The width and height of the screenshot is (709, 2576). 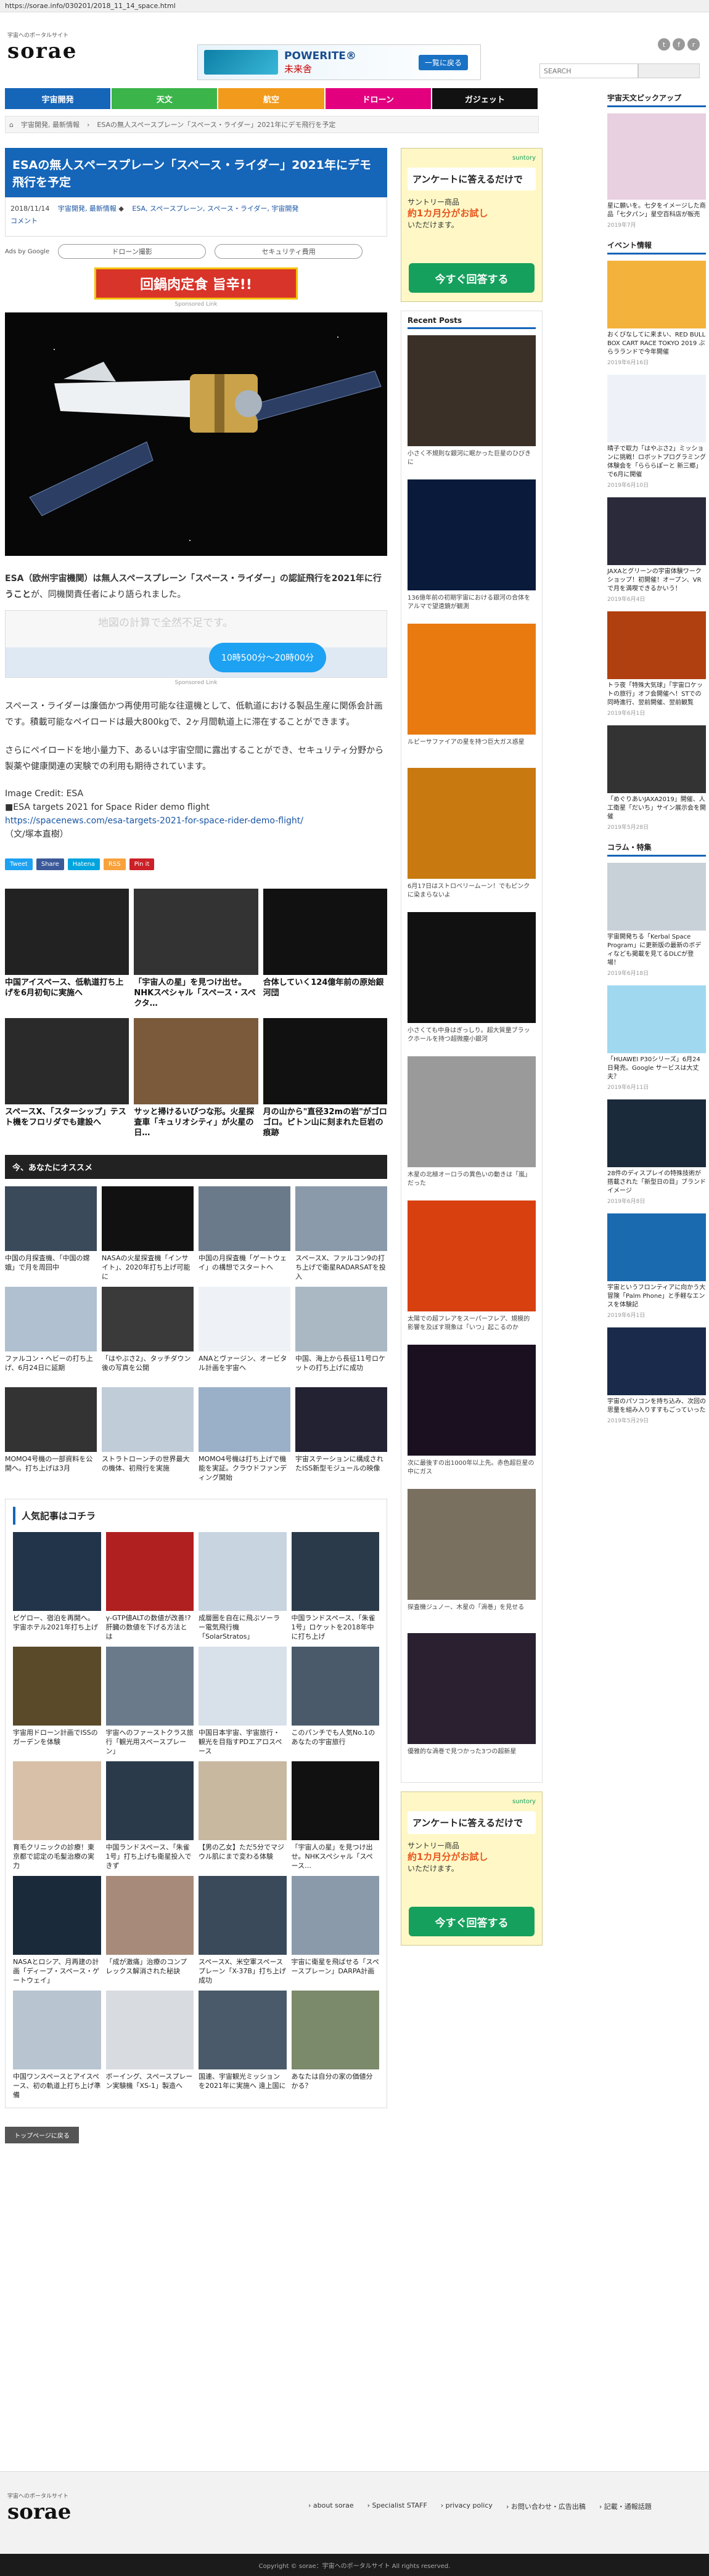 I want to click on food-banner-ad: 回鍋肉定食 旨辛!!, so click(x=196, y=283).